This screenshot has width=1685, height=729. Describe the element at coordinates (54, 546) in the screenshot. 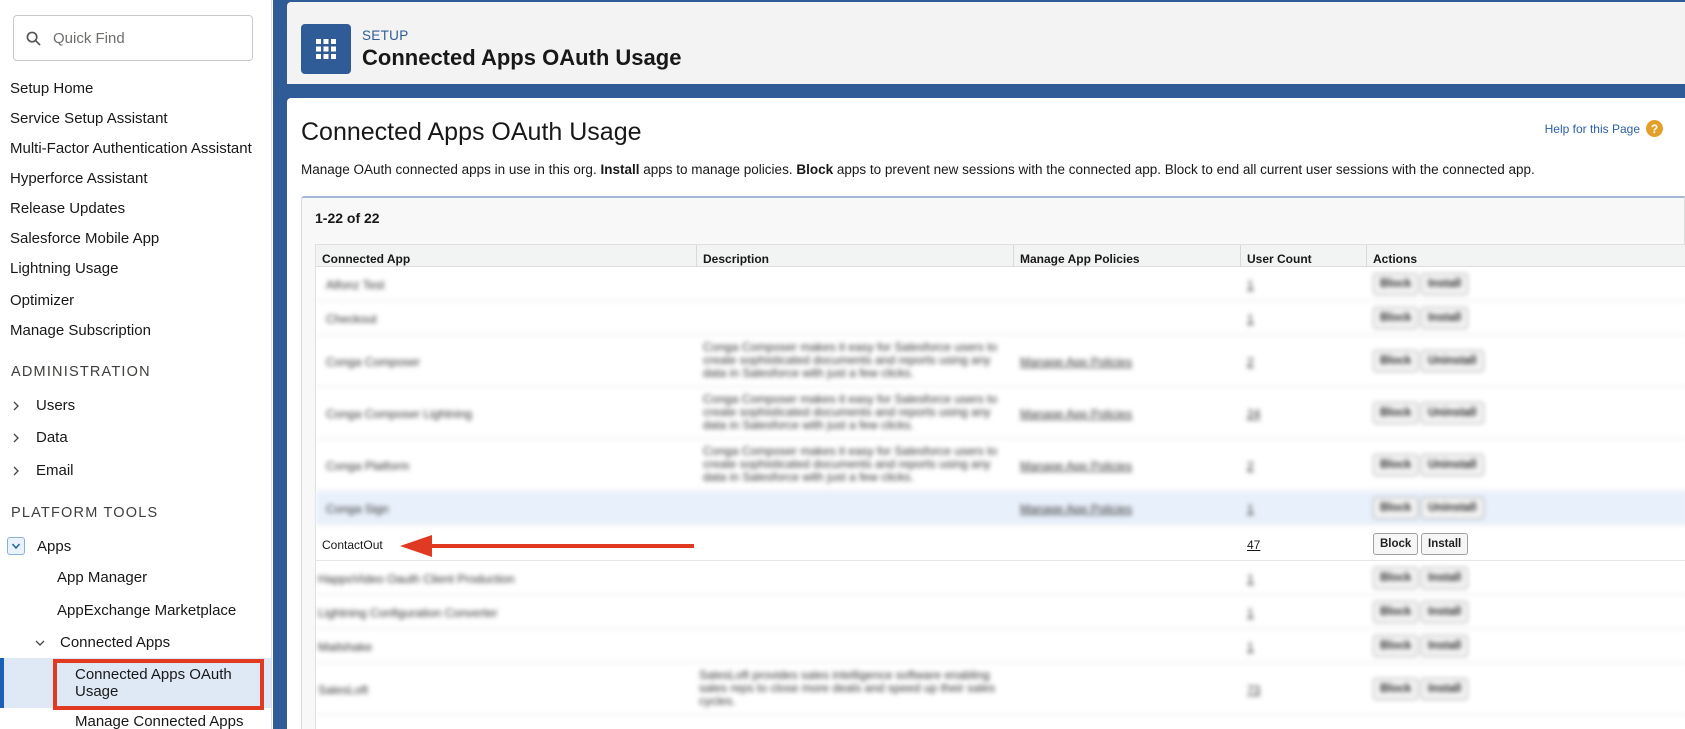

I see `nav-apps-label: Apps` at that location.